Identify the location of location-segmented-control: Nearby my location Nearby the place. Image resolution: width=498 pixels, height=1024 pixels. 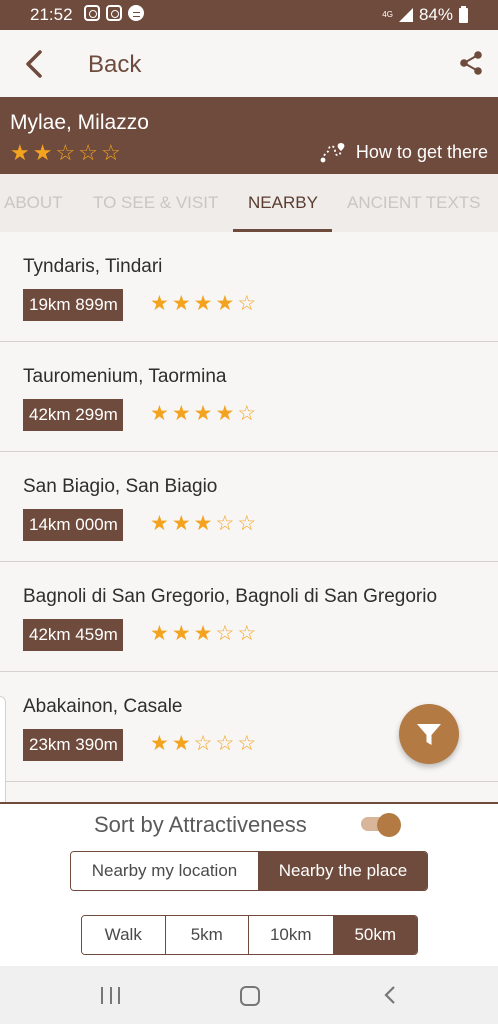
(249, 871).